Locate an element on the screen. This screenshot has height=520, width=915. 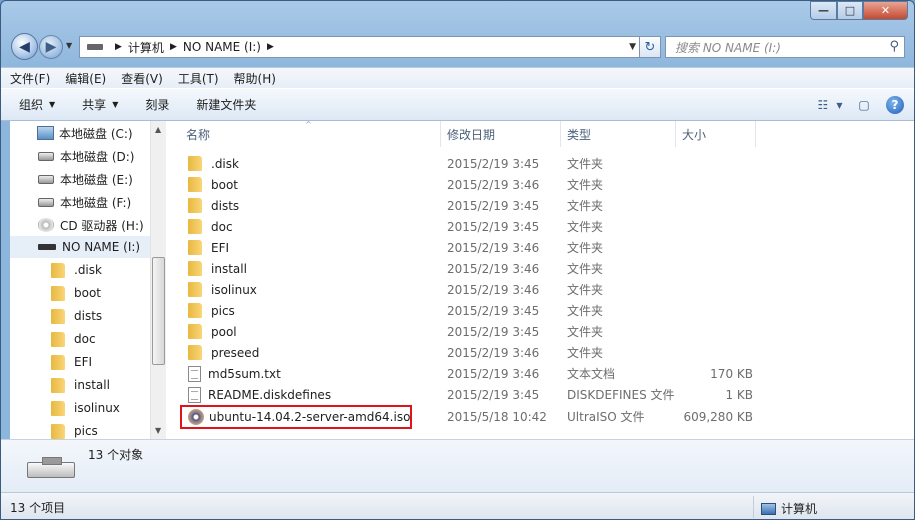
sidebar-item-drive-d: 本地磁盘 (D:) is located at coordinates (101, 156).